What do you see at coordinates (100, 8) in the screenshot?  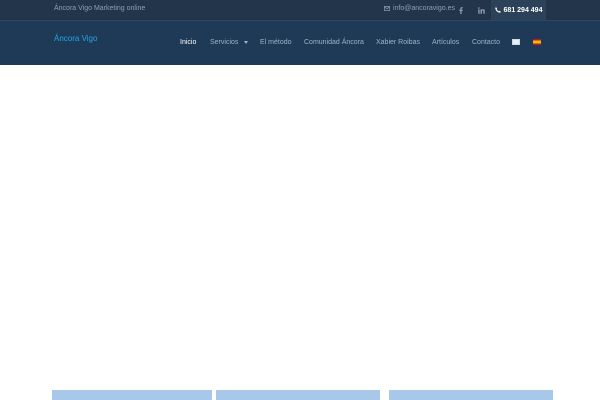 I see `site-tagline: Áncora Vigo Marketing online` at bounding box center [100, 8].